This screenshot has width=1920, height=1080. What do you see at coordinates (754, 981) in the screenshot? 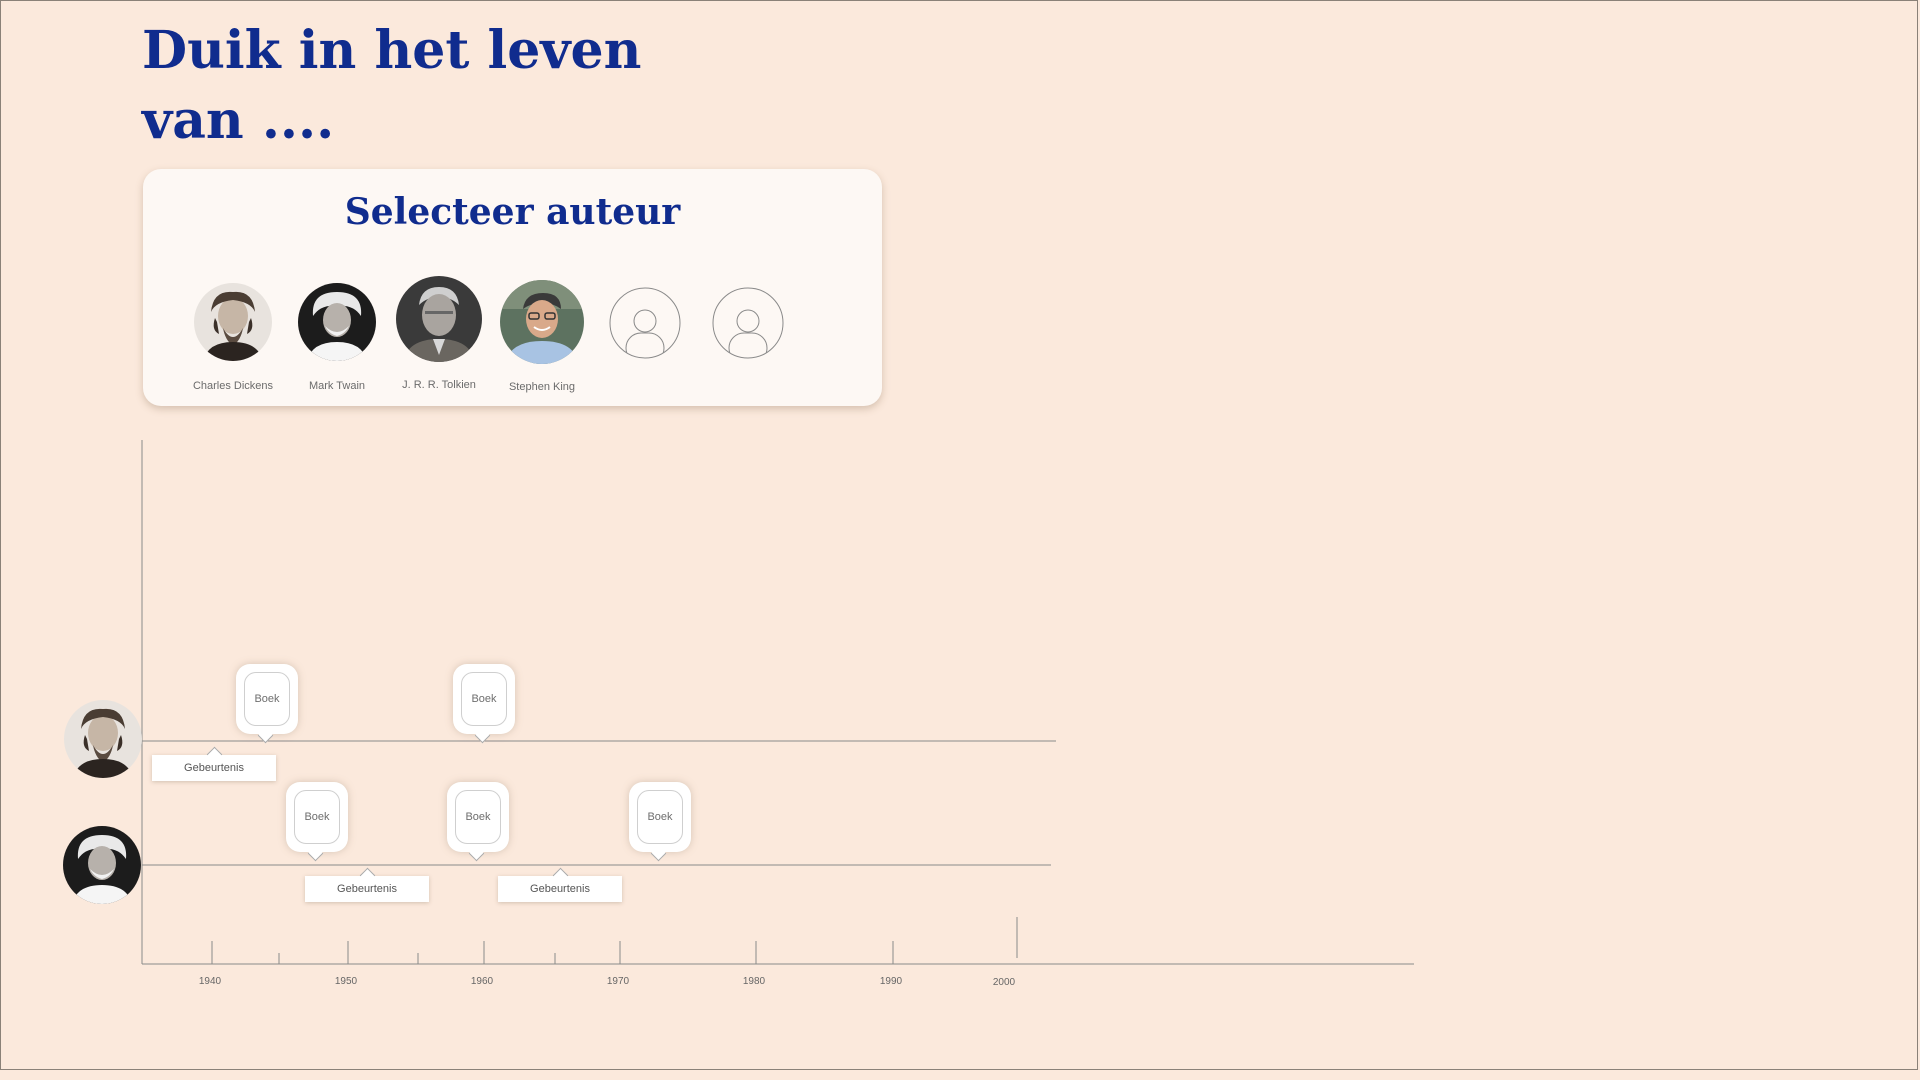
I see `tick-label: 1980` at bounding box center [754, 981].